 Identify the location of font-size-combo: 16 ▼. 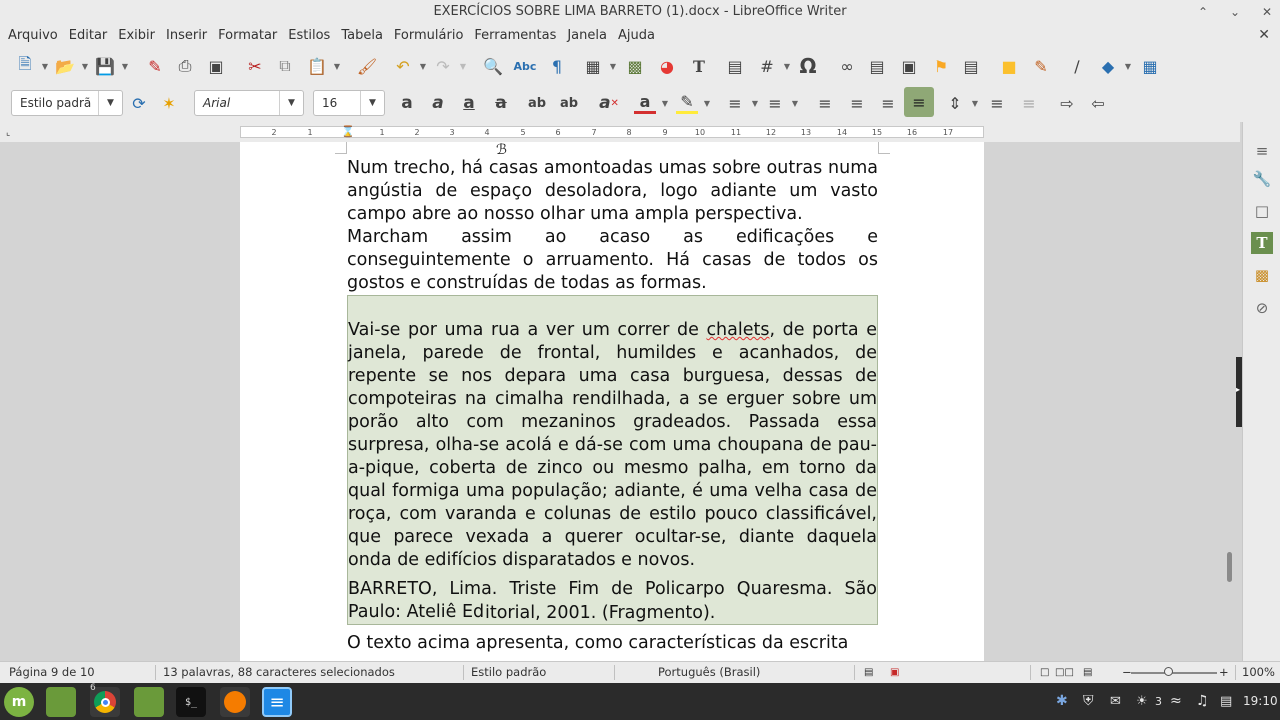
(349, 103).